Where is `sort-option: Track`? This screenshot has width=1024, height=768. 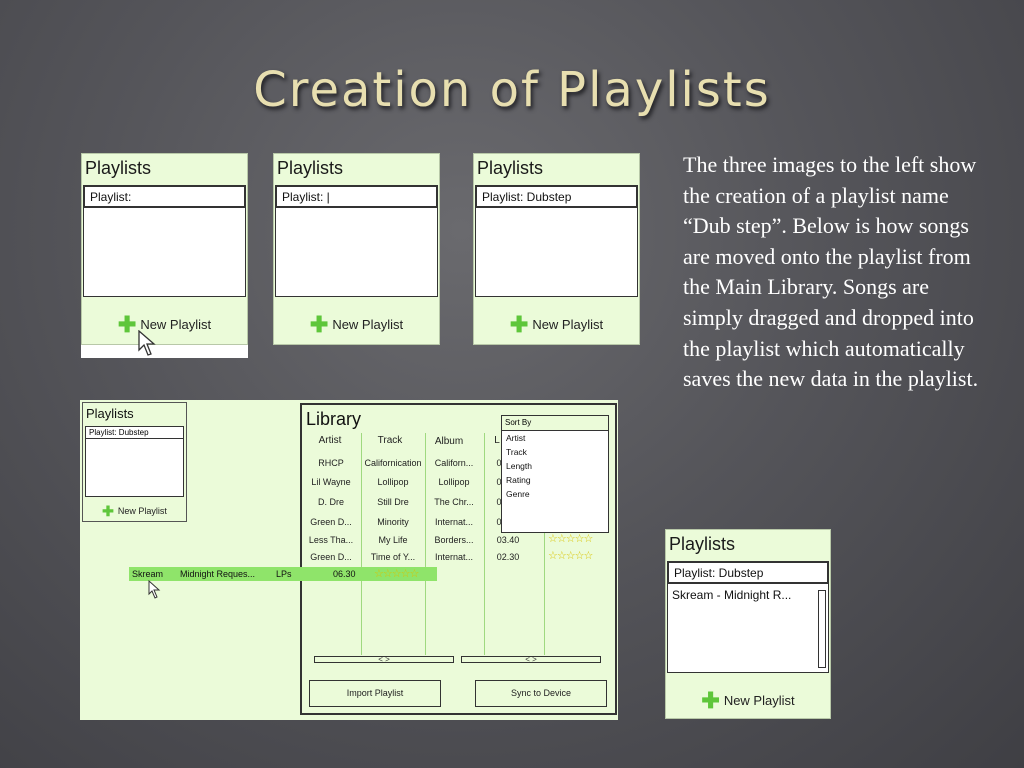 sort-option: Track is located at coordinates (555, 452).